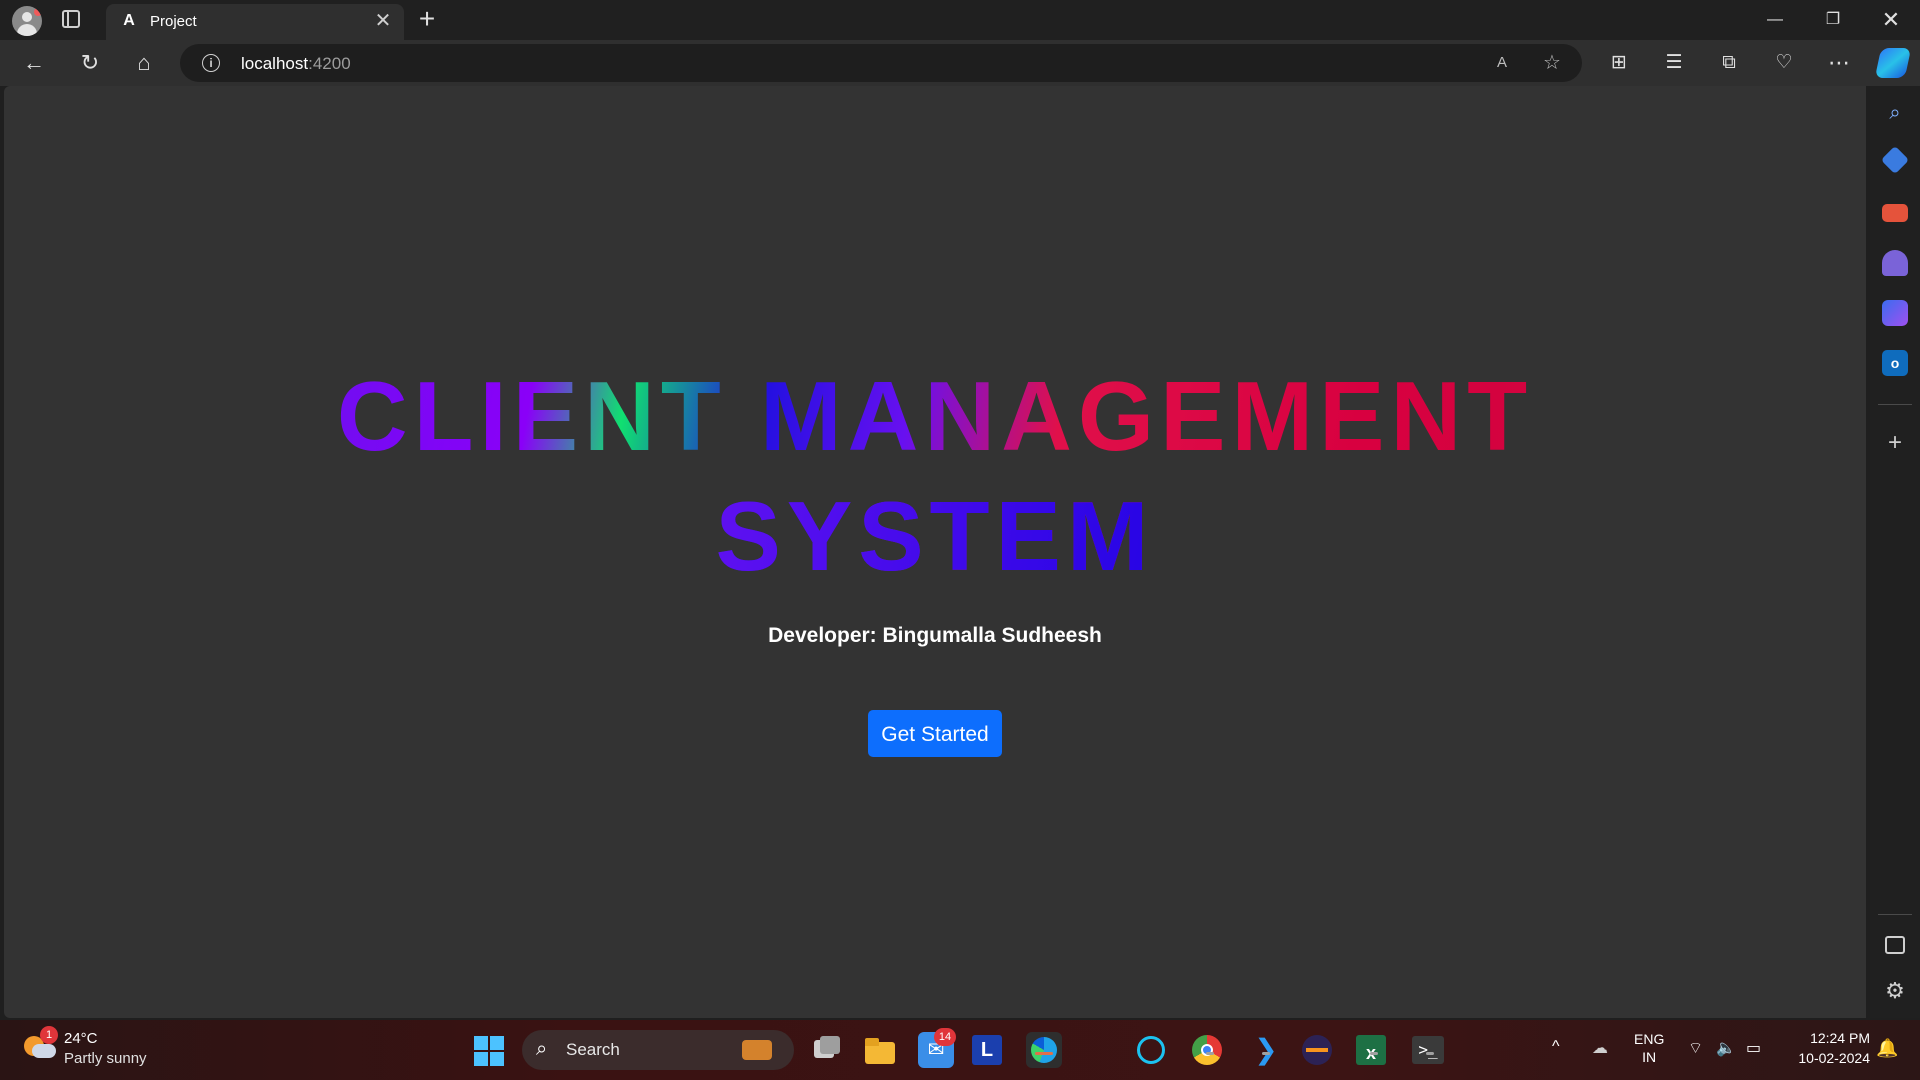 This screenshot has width=1920, height=1080. Describe the element at coordinates (329, 63) in the screenshot. I see `url-port: :4200` at that location.